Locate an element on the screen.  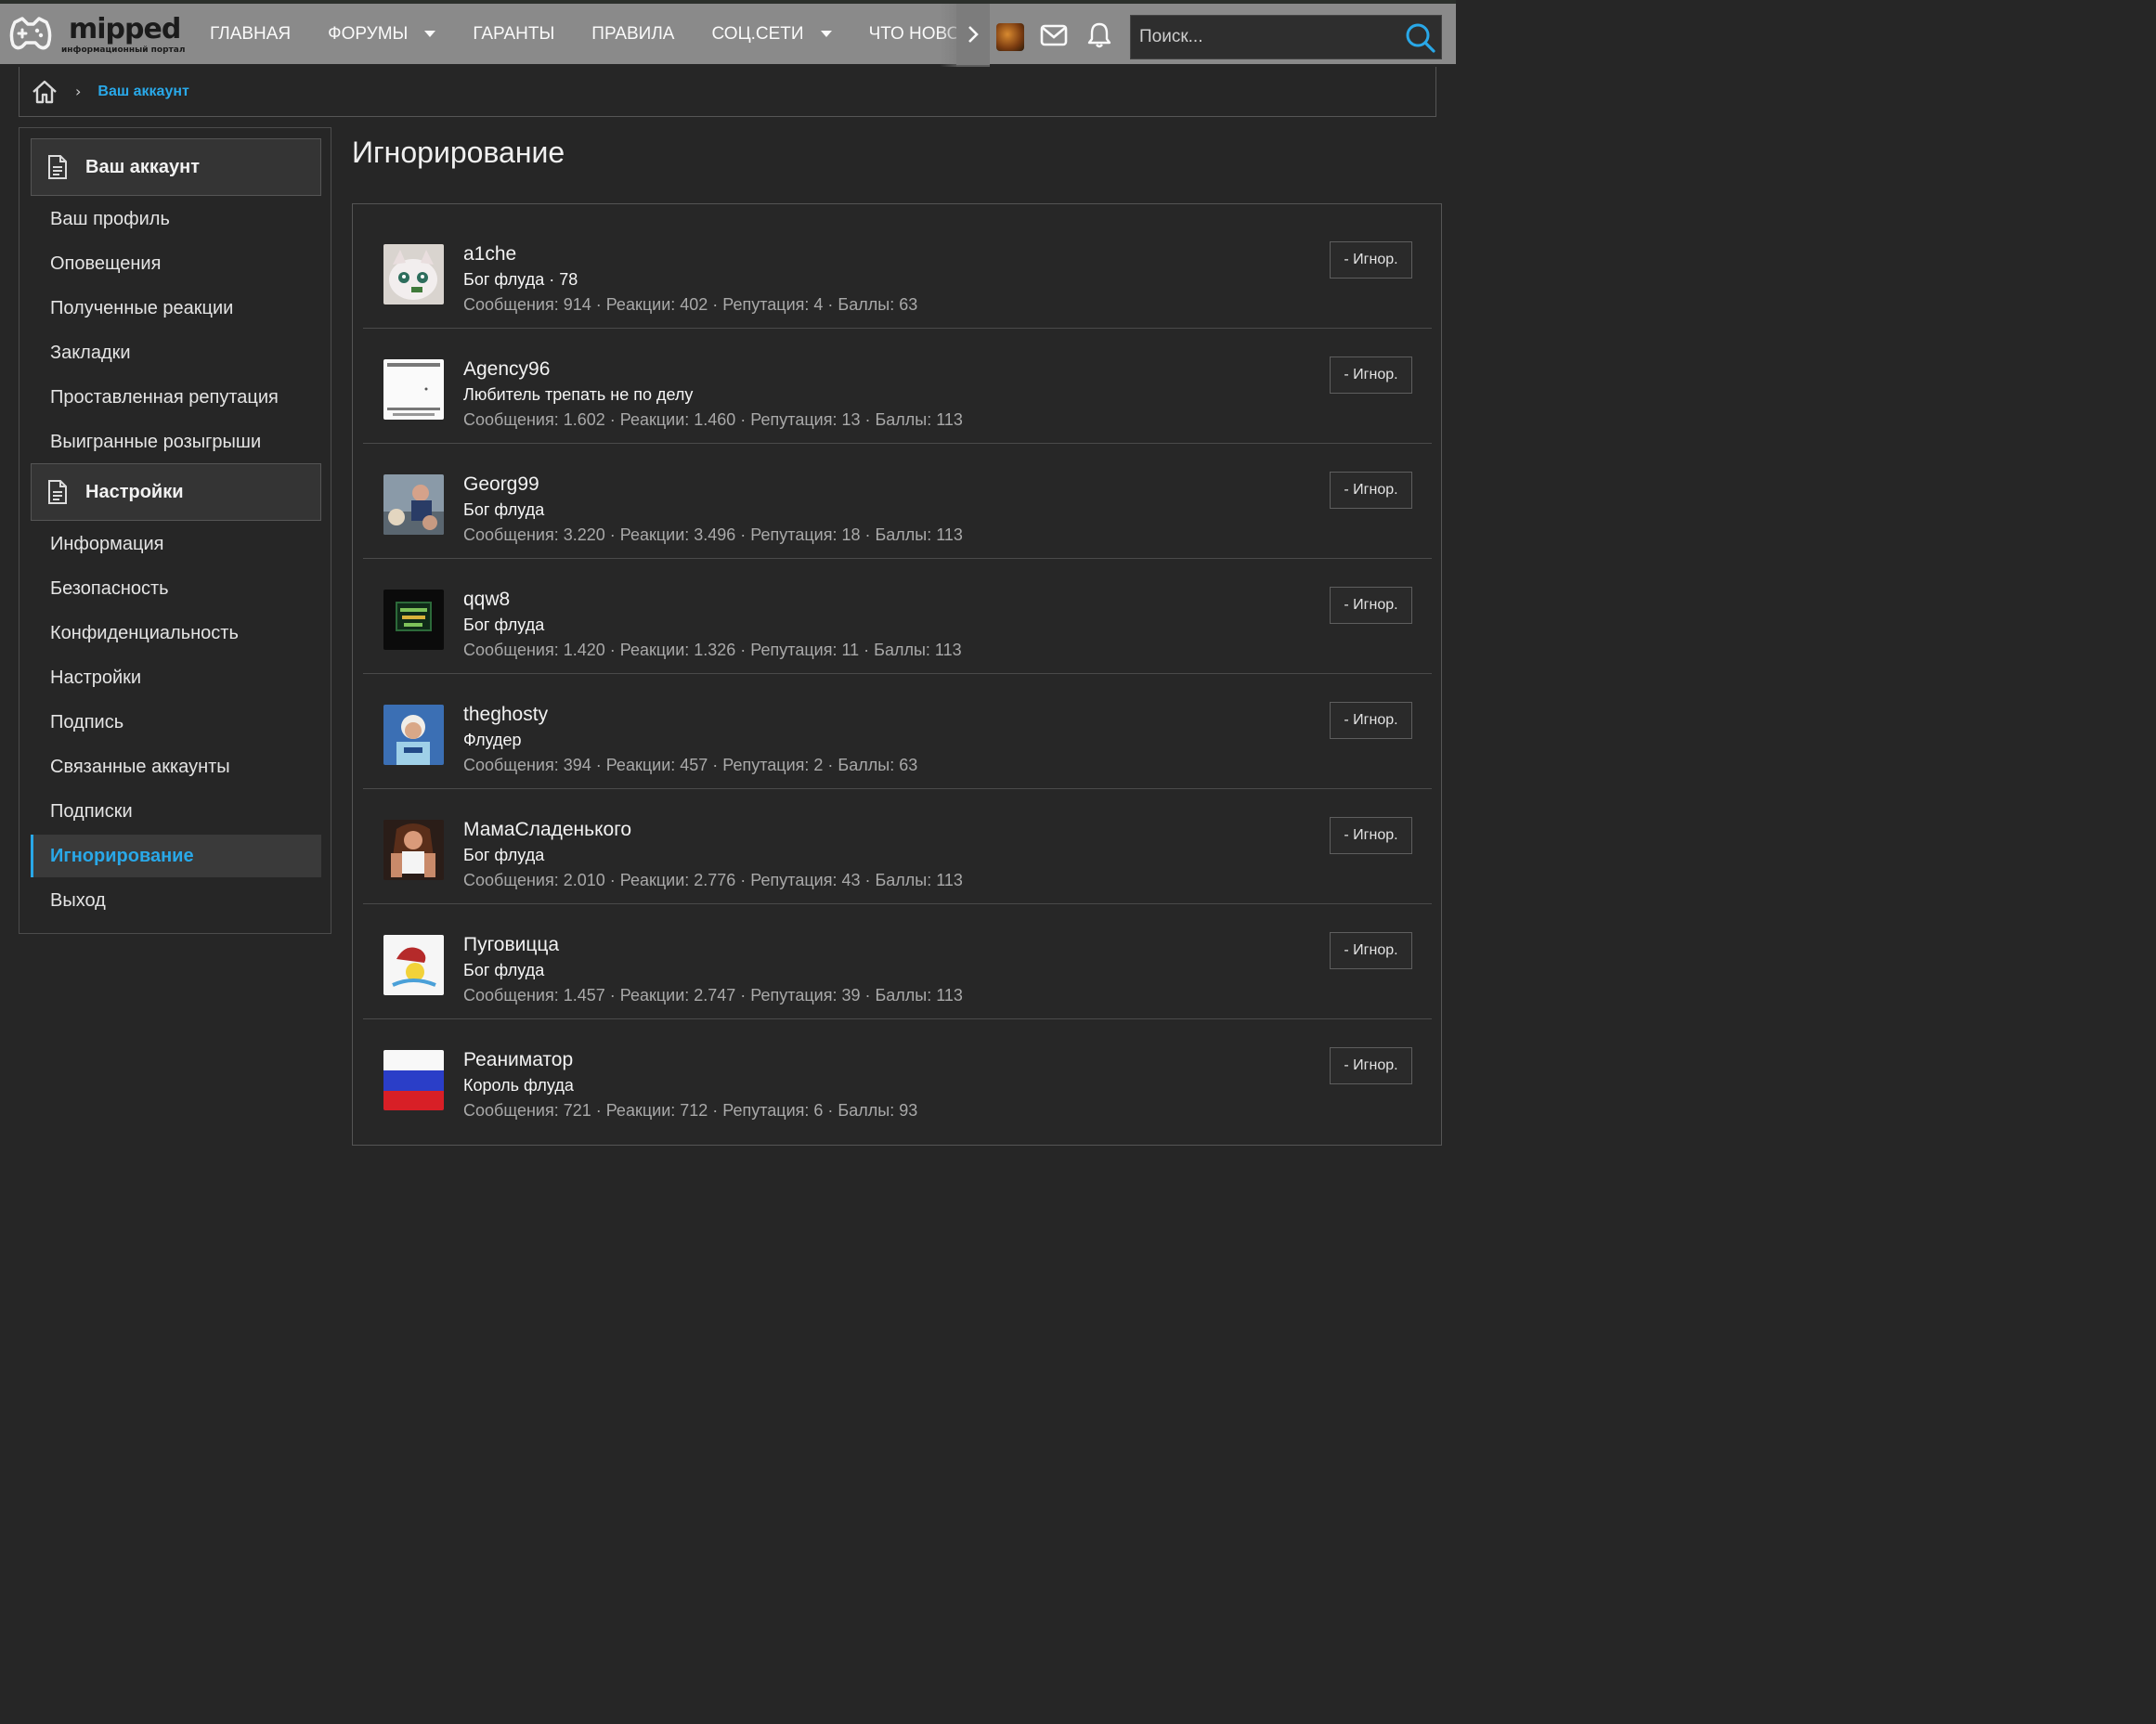
sidebar-item-privacy: Конфиденциальность is located at coordinates (176, 633).